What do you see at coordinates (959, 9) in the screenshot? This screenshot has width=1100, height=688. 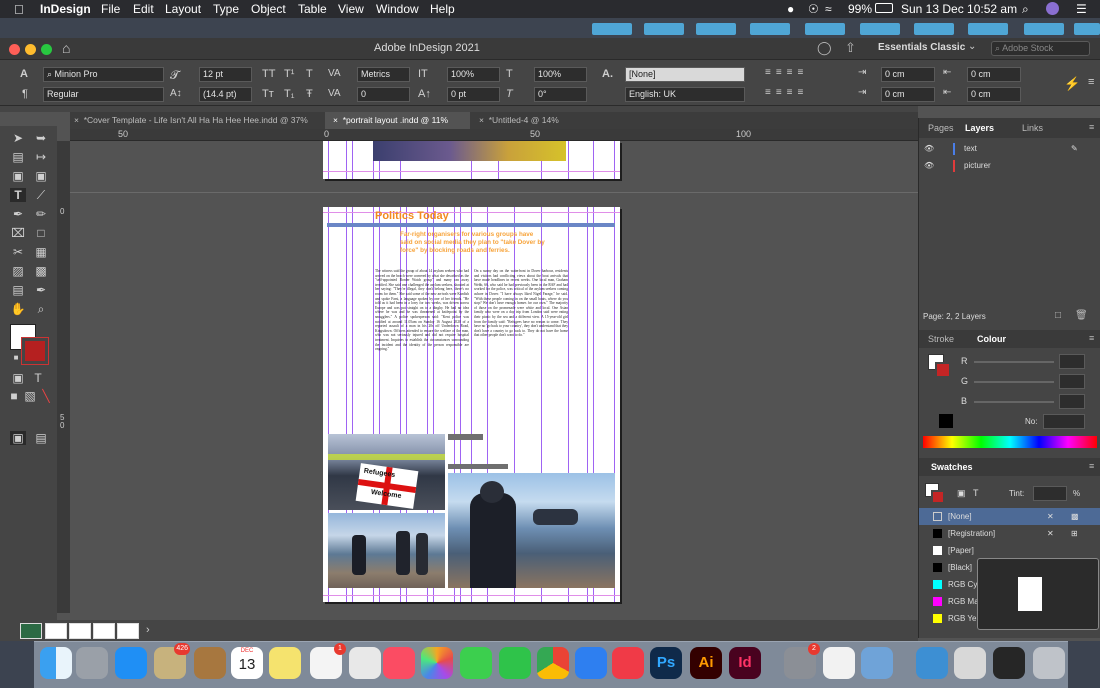 I see `clock: Sun 13 Dec 10:52 am` at bounding box center [959, 9].